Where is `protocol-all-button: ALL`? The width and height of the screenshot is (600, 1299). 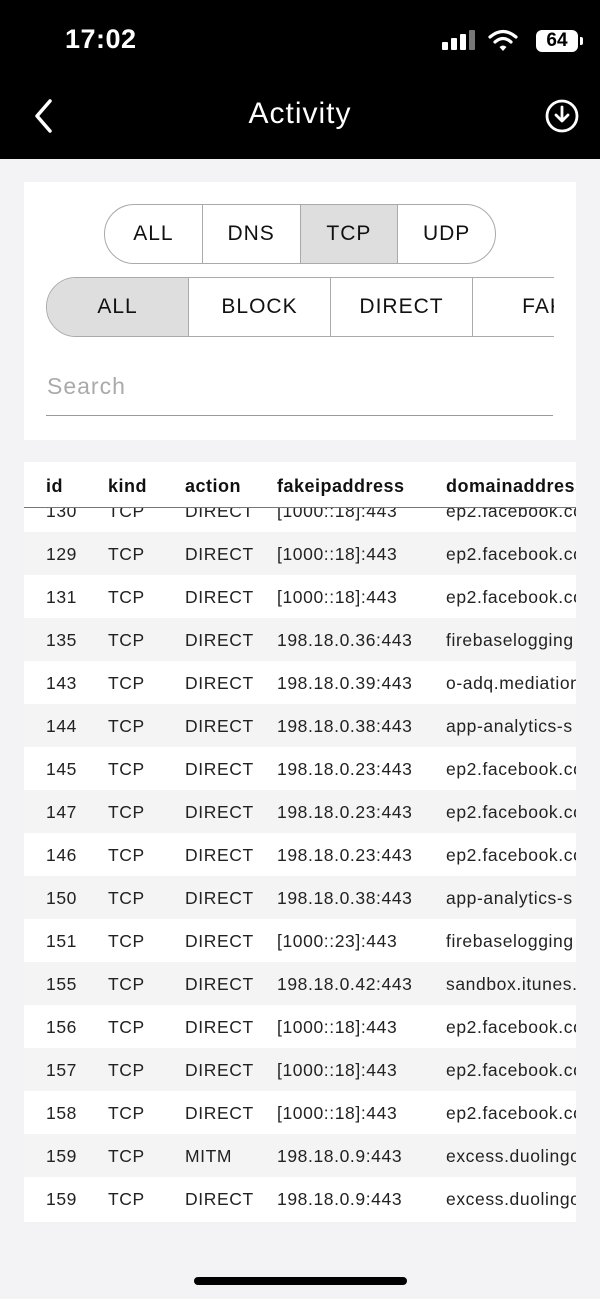
protocol-all-button: ALL is located at coordinates (153, 234).